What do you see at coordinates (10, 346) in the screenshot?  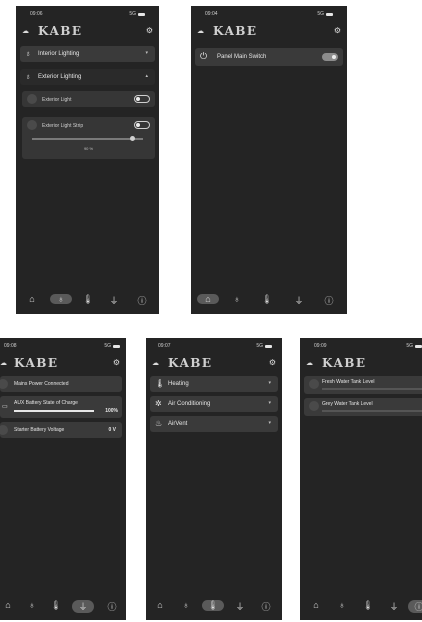 I see `status-time: 09:08` at bounding box center [10, 346].